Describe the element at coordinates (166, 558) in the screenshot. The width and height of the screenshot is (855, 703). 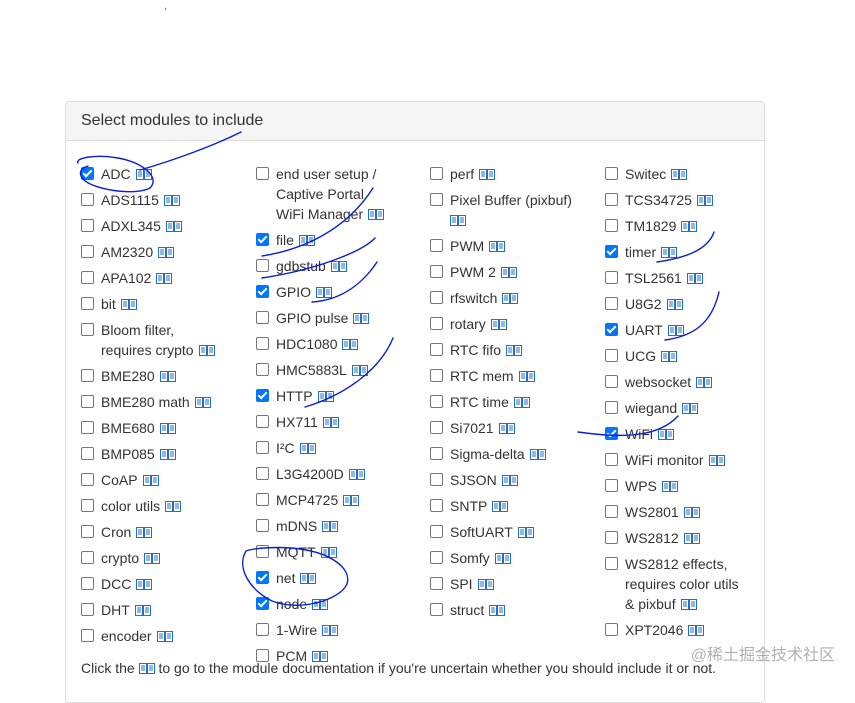
I see `module-option: crypto` at that location.